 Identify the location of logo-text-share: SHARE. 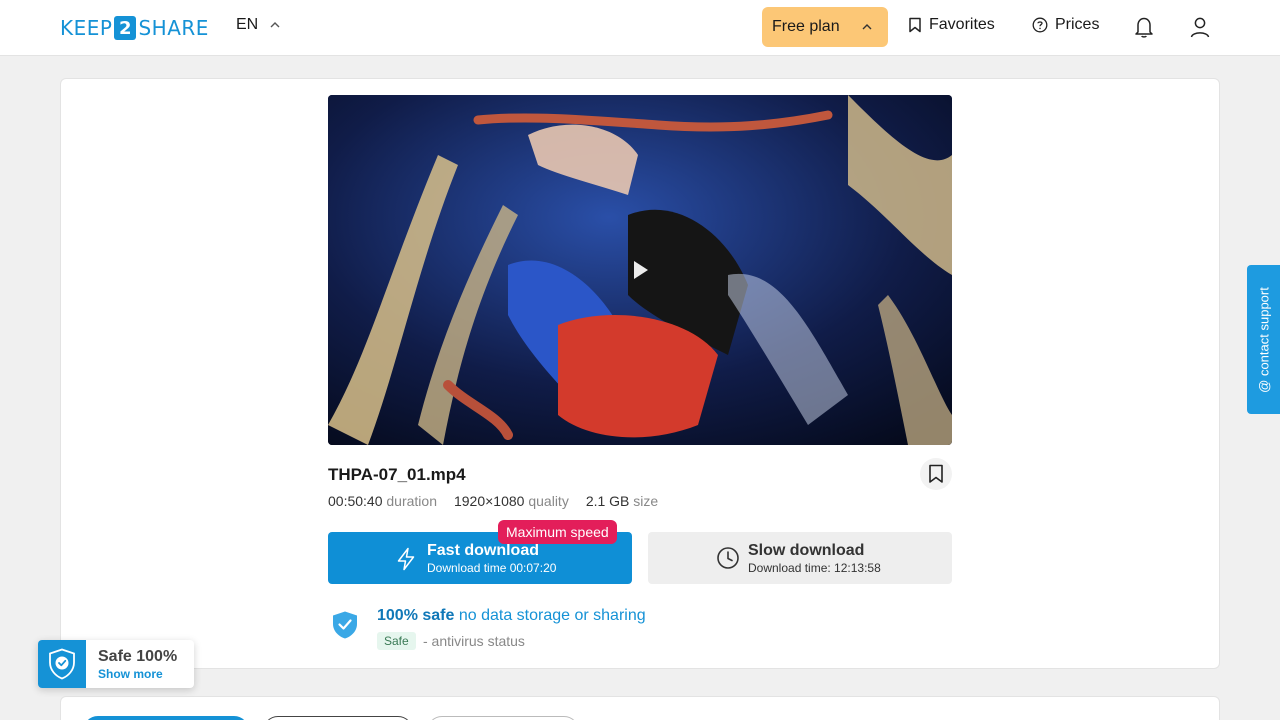
(173, 28).